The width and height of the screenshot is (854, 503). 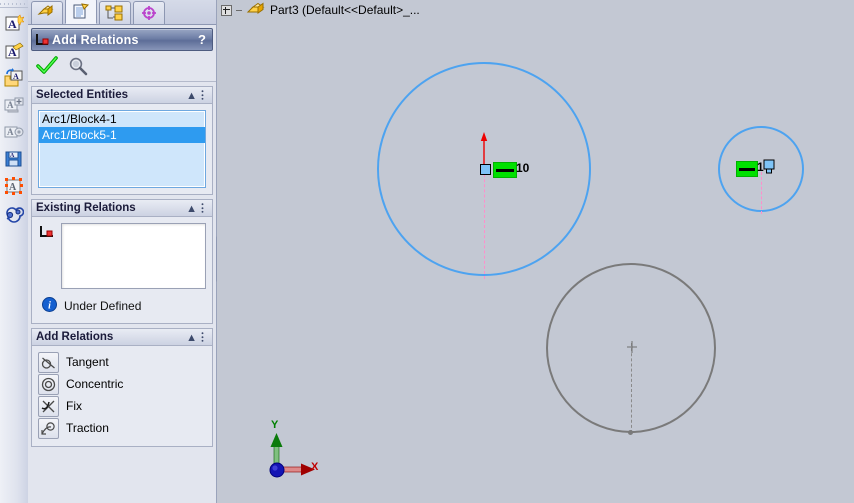 What do you see at coordinates (256, 10) in the screenshot?
I see `part-icon` at bounding box center [256, 10].